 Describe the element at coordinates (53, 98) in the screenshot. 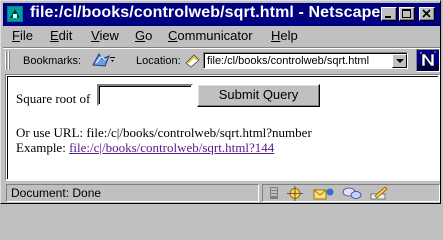

I see `square-root-label: Square root of` at that location.